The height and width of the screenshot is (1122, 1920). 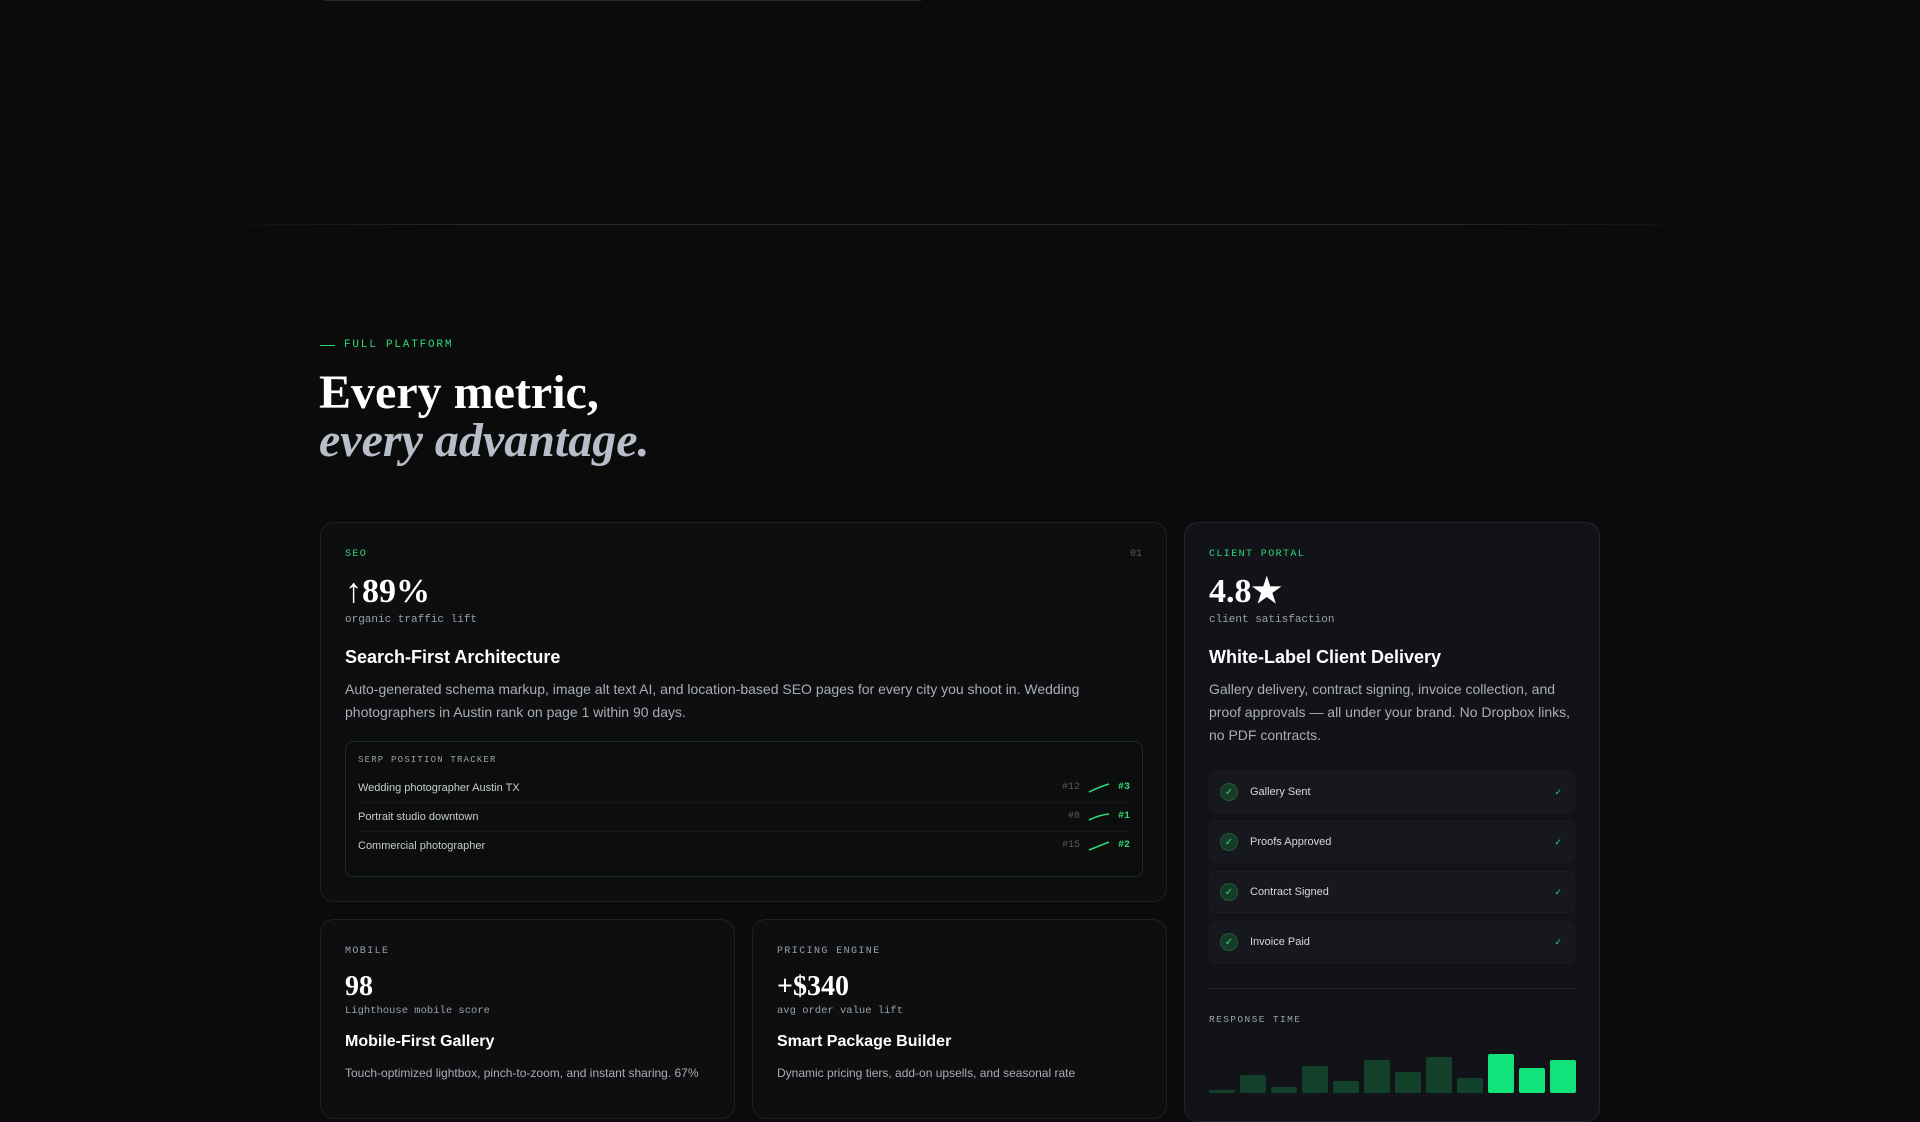 What do you see at coordinates (359, 986) in the screenshot?
I see `mobile-metric: 98` at bounding box center [359, 986].